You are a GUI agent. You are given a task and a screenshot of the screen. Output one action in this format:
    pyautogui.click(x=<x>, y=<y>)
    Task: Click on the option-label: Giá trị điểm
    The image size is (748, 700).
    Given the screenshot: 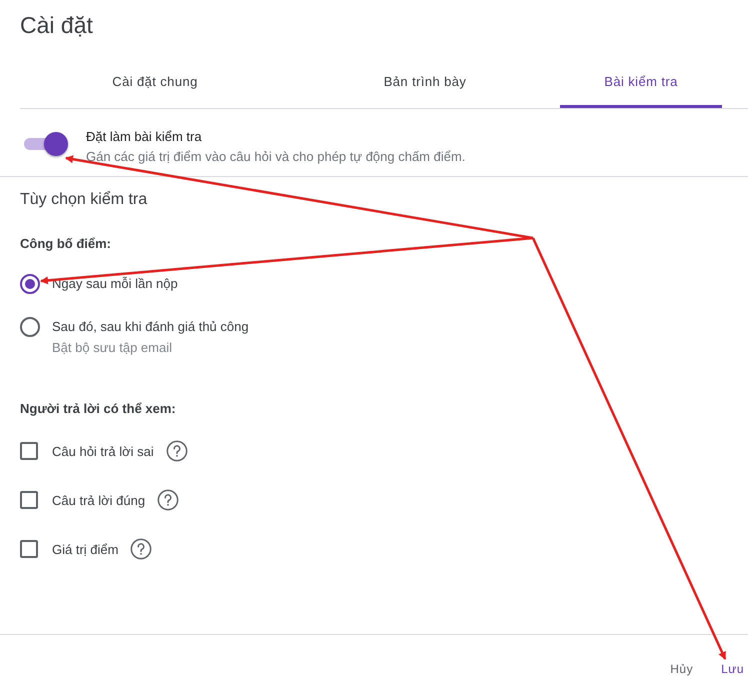 What is the action you would take?
    pyautogui.click(x=85, y=549)
    